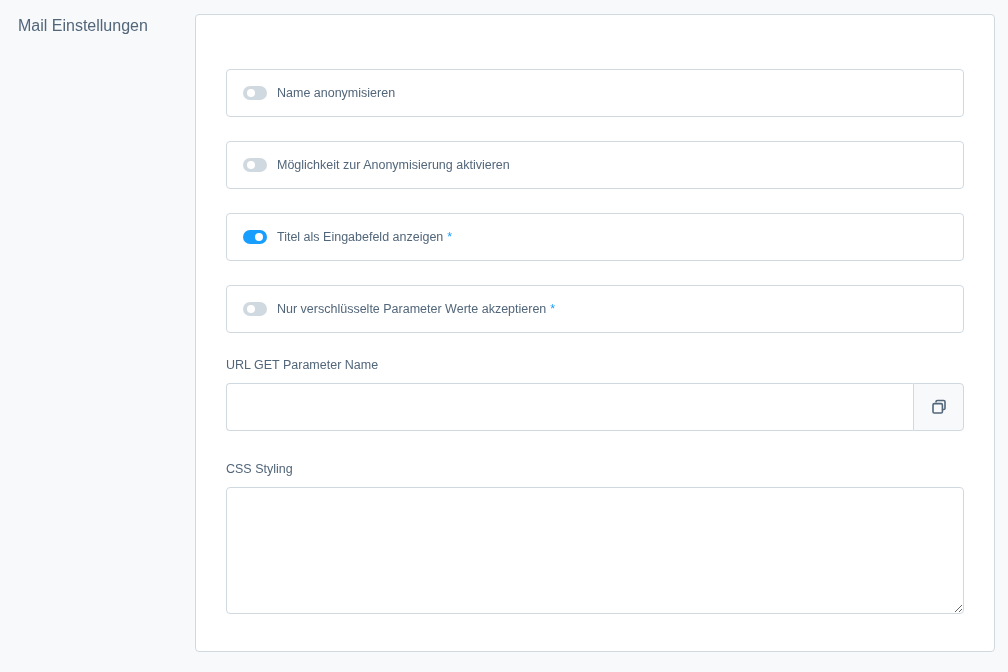 Image resolution: width=1008 pixels, height=672 pixels. I want to click on toggle-label: Name anonymisieren, so click(336, 93).